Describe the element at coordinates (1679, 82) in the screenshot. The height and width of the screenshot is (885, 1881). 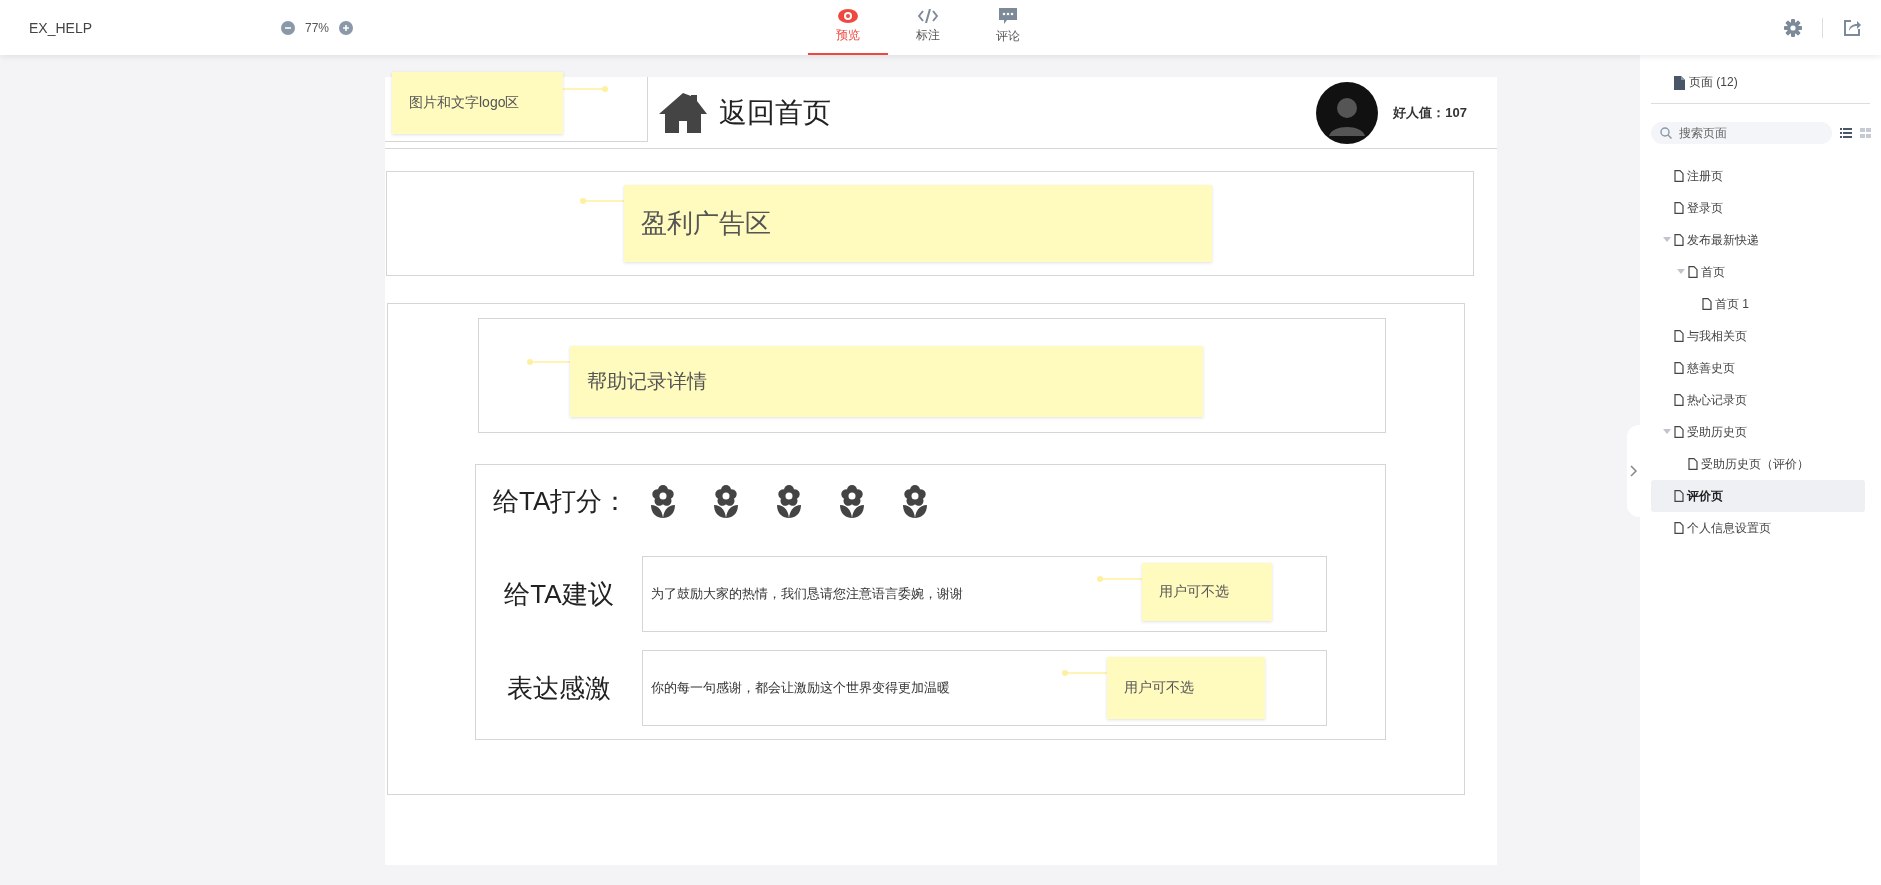
I see `document-icon` at that location.